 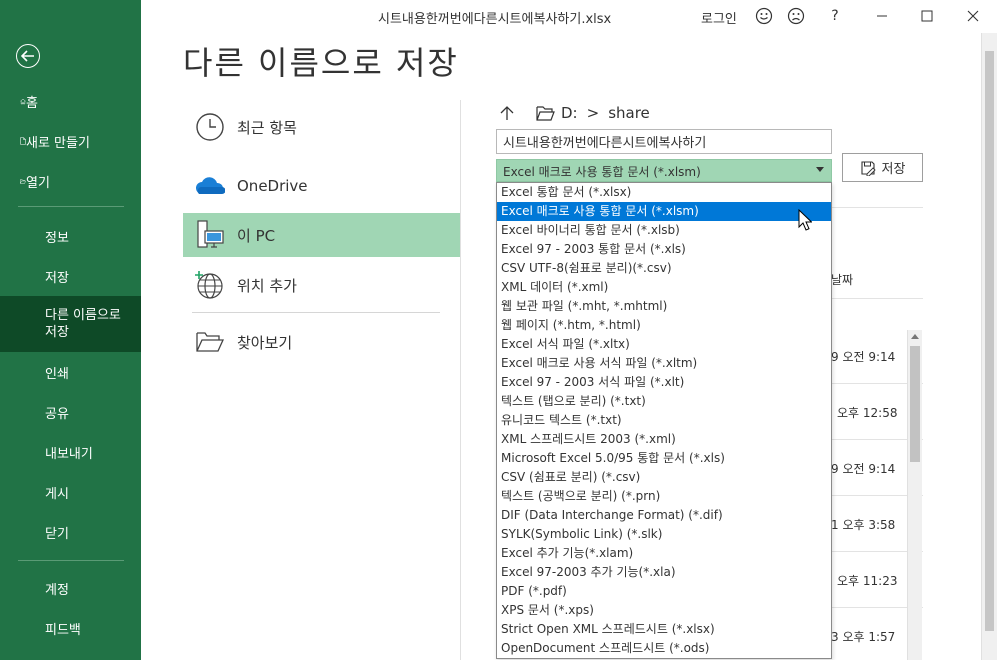 I want to click on file-type-option: OpenDocument 스프레드시트 (*.ods), so click(x=664, y=648).